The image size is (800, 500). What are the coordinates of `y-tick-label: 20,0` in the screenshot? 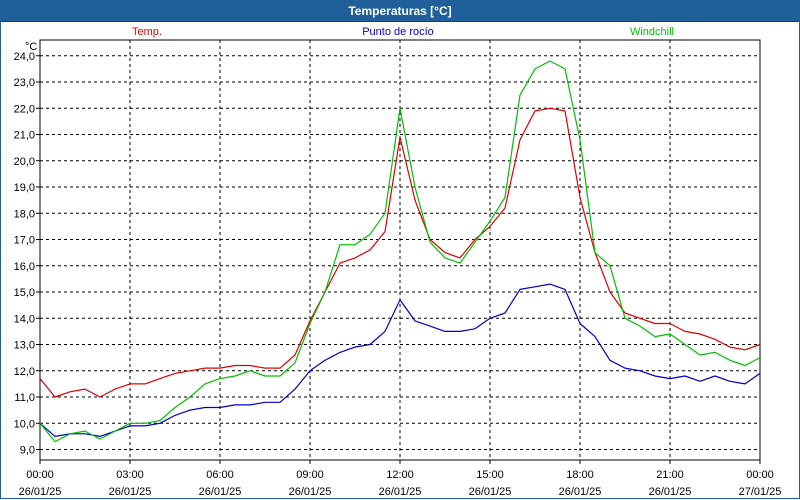 It's located at (24, 162).